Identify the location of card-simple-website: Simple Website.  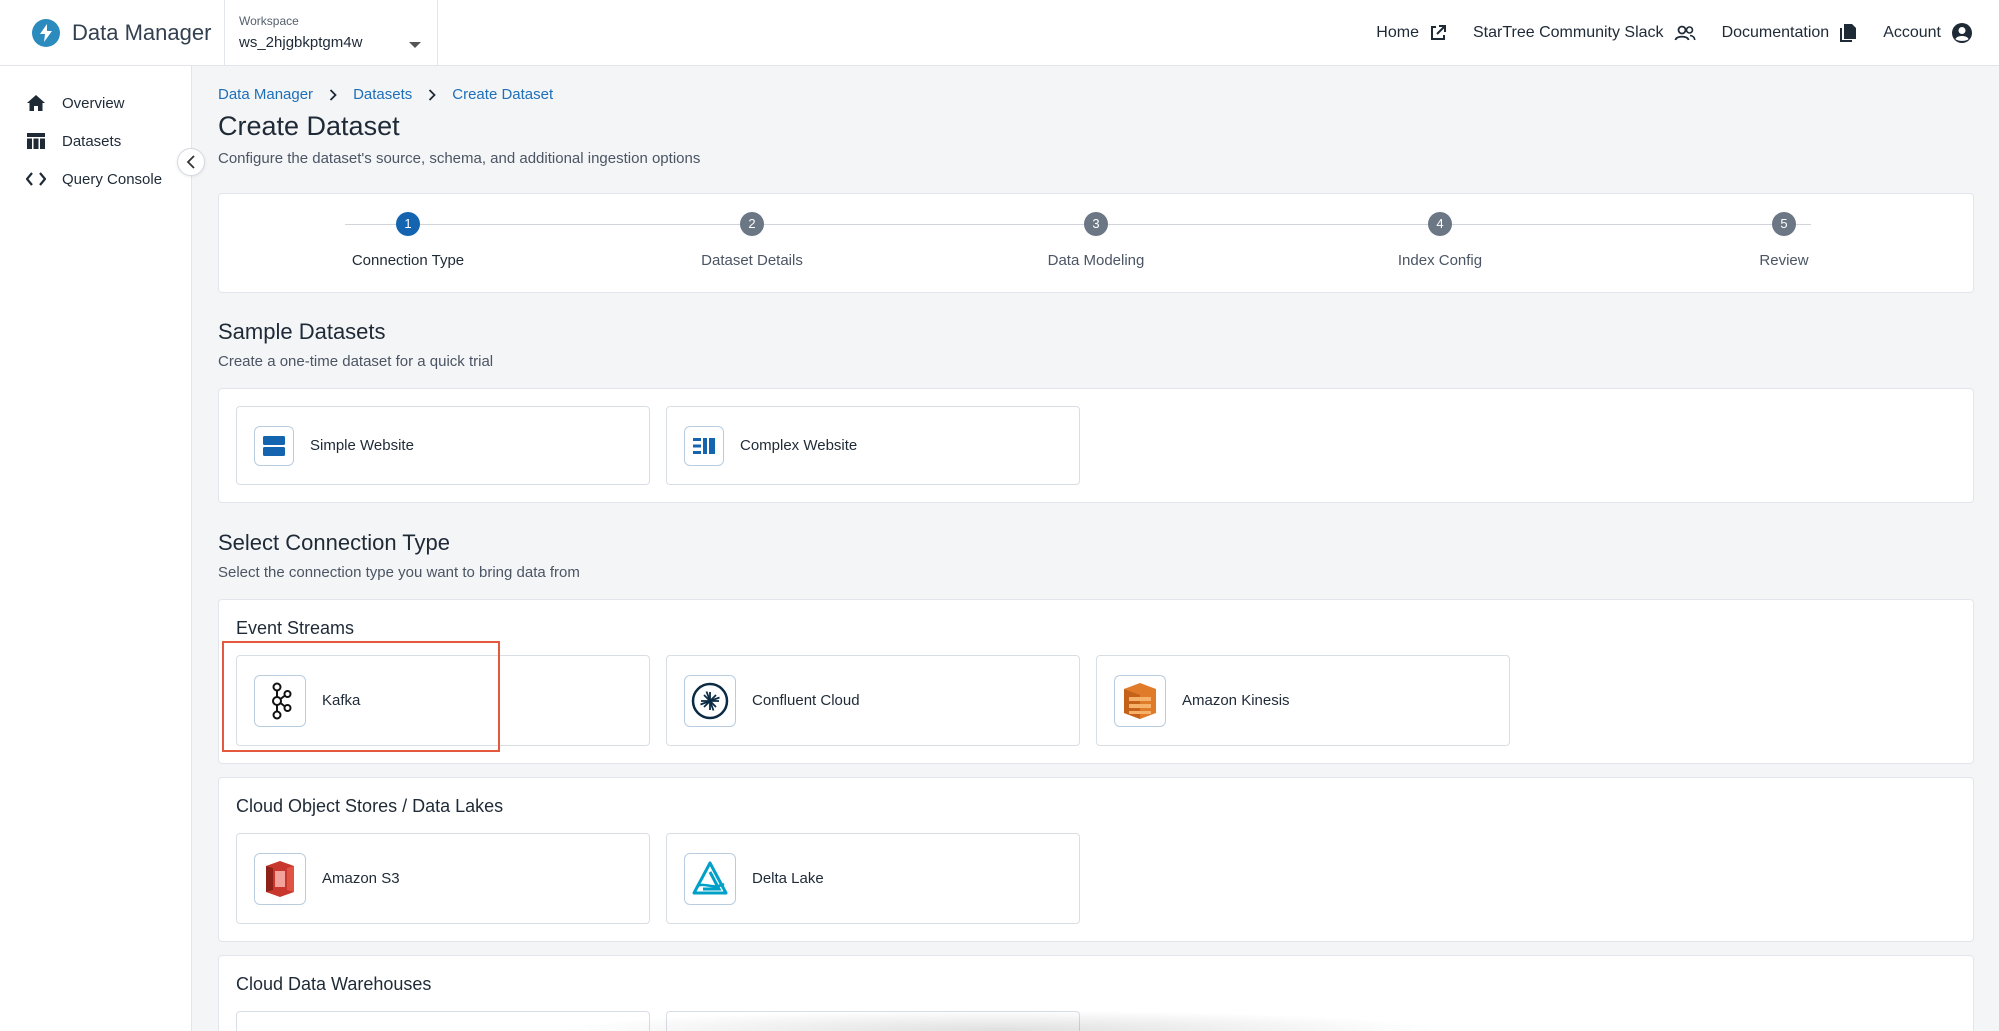
(443, 445).